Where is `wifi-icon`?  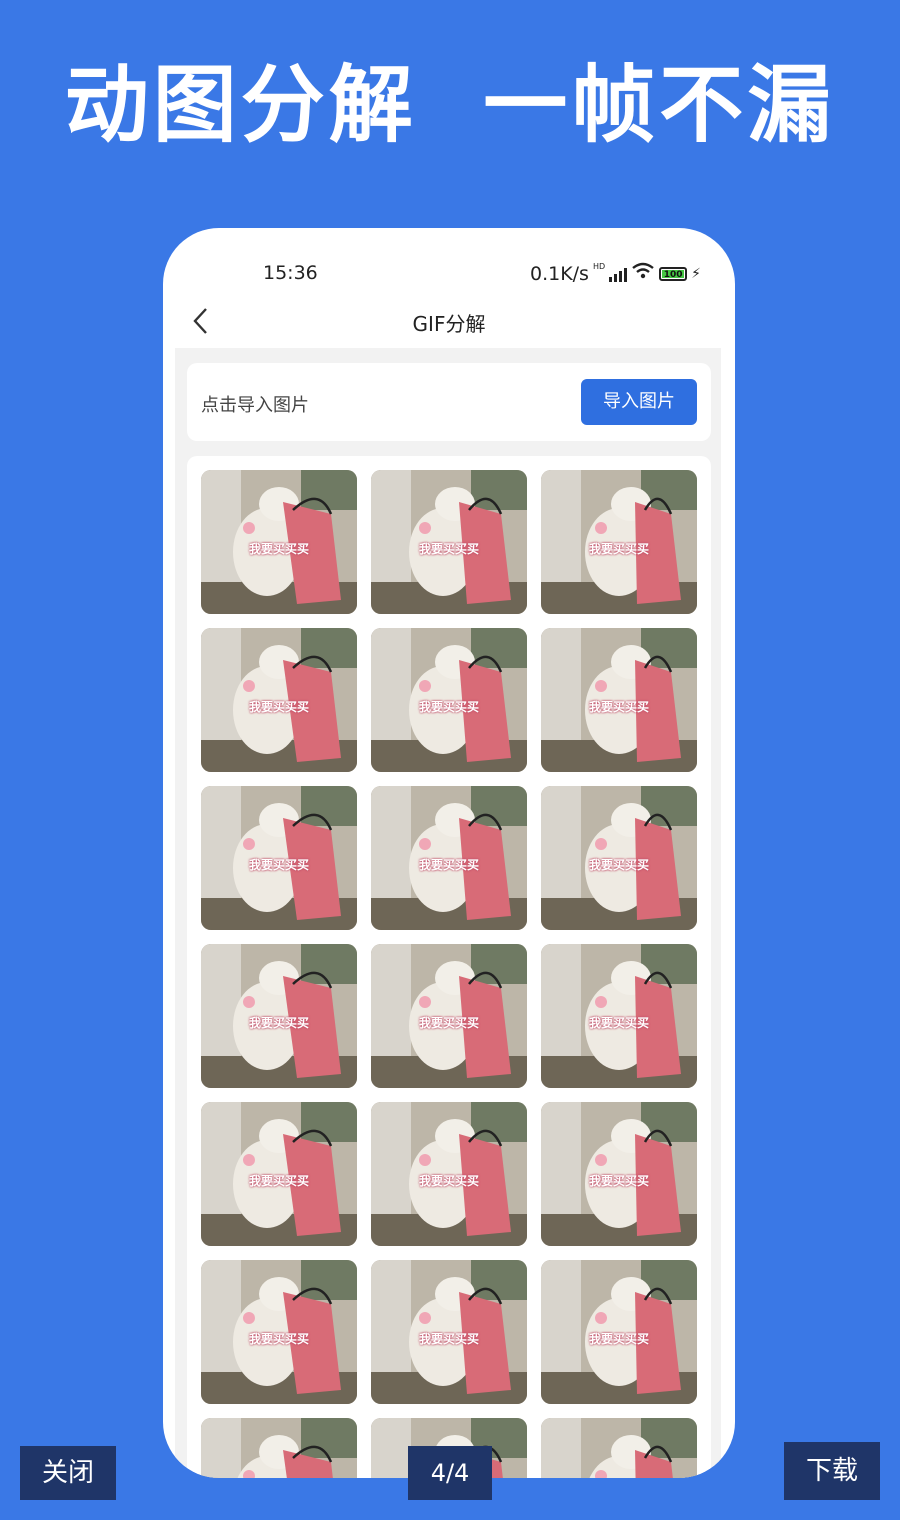 wifi-icon is located at coordinates (643, 273).